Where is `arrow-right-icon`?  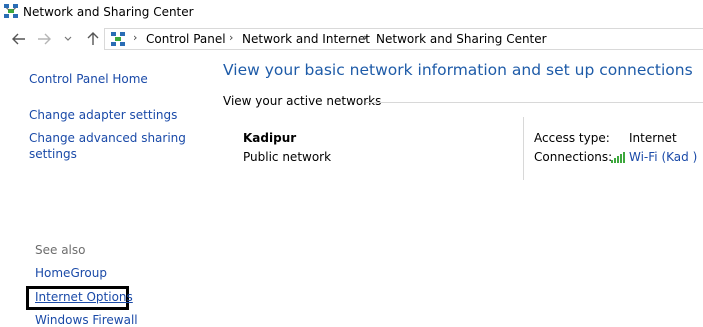
arrow-right-icon is located at coordinates (44, 39).